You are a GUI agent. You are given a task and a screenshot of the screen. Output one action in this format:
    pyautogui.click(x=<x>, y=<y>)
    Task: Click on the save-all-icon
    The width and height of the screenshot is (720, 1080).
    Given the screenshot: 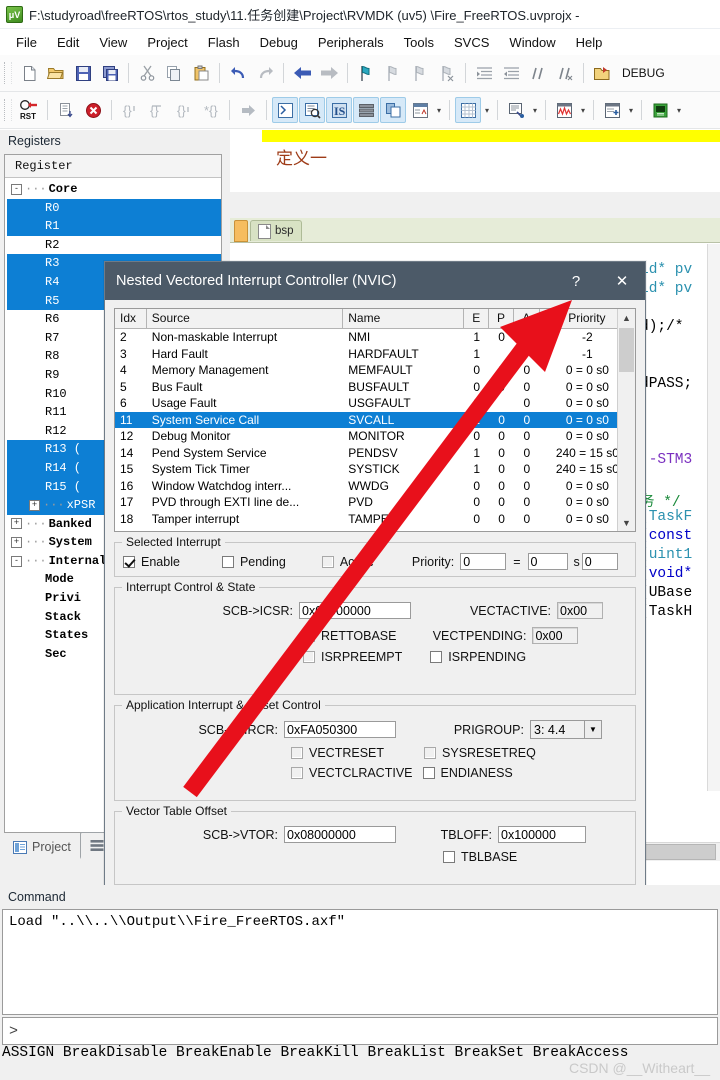 What is the action you would take?
    pyautogui.click(x=110, y=73)
    